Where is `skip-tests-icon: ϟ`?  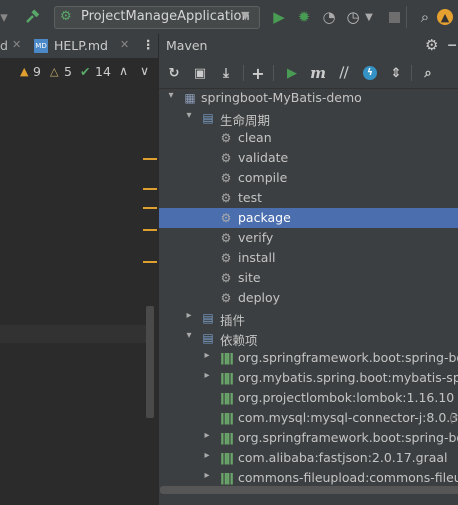 skip-tests-icon: ϟ is located at coordinates (370, 73).